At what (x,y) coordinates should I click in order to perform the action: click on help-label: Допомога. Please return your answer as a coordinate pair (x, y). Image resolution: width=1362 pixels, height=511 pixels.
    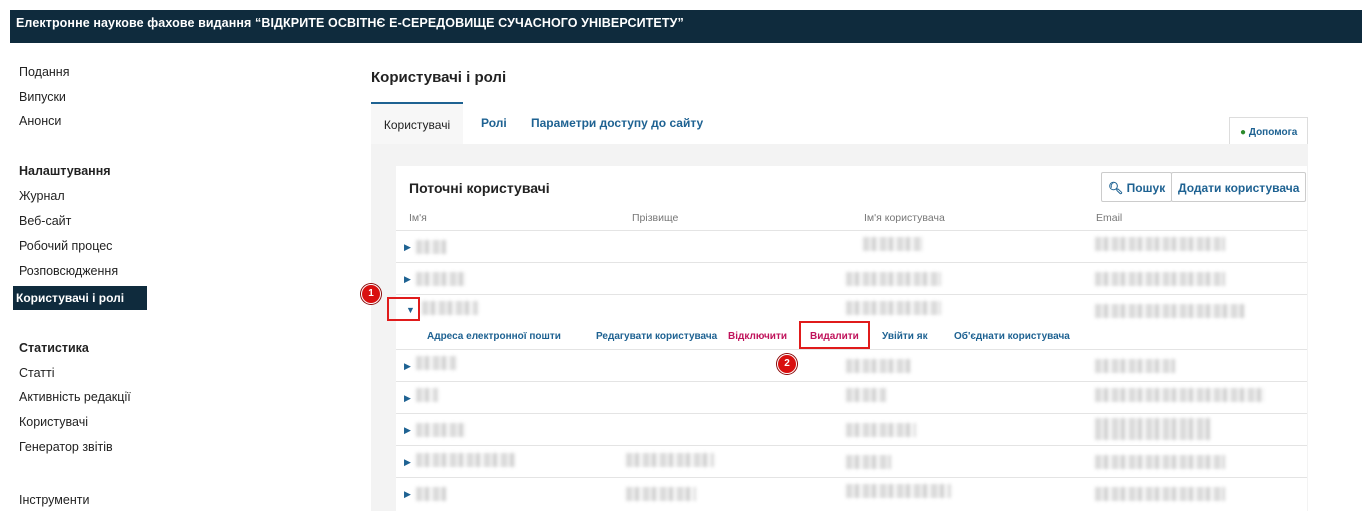
    Looking at the image, I should click on (1273, 132).